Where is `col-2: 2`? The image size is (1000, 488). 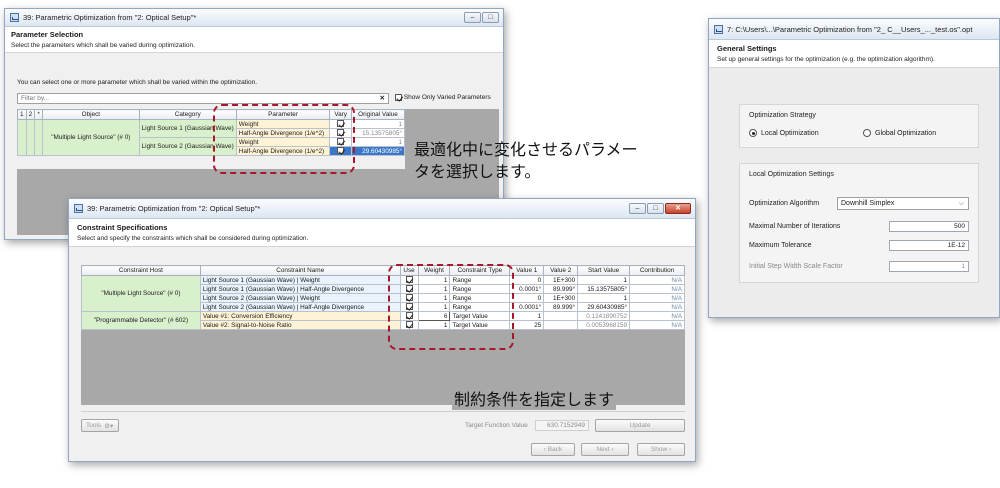 col-2: 2 is located at coordinates (30, 114).